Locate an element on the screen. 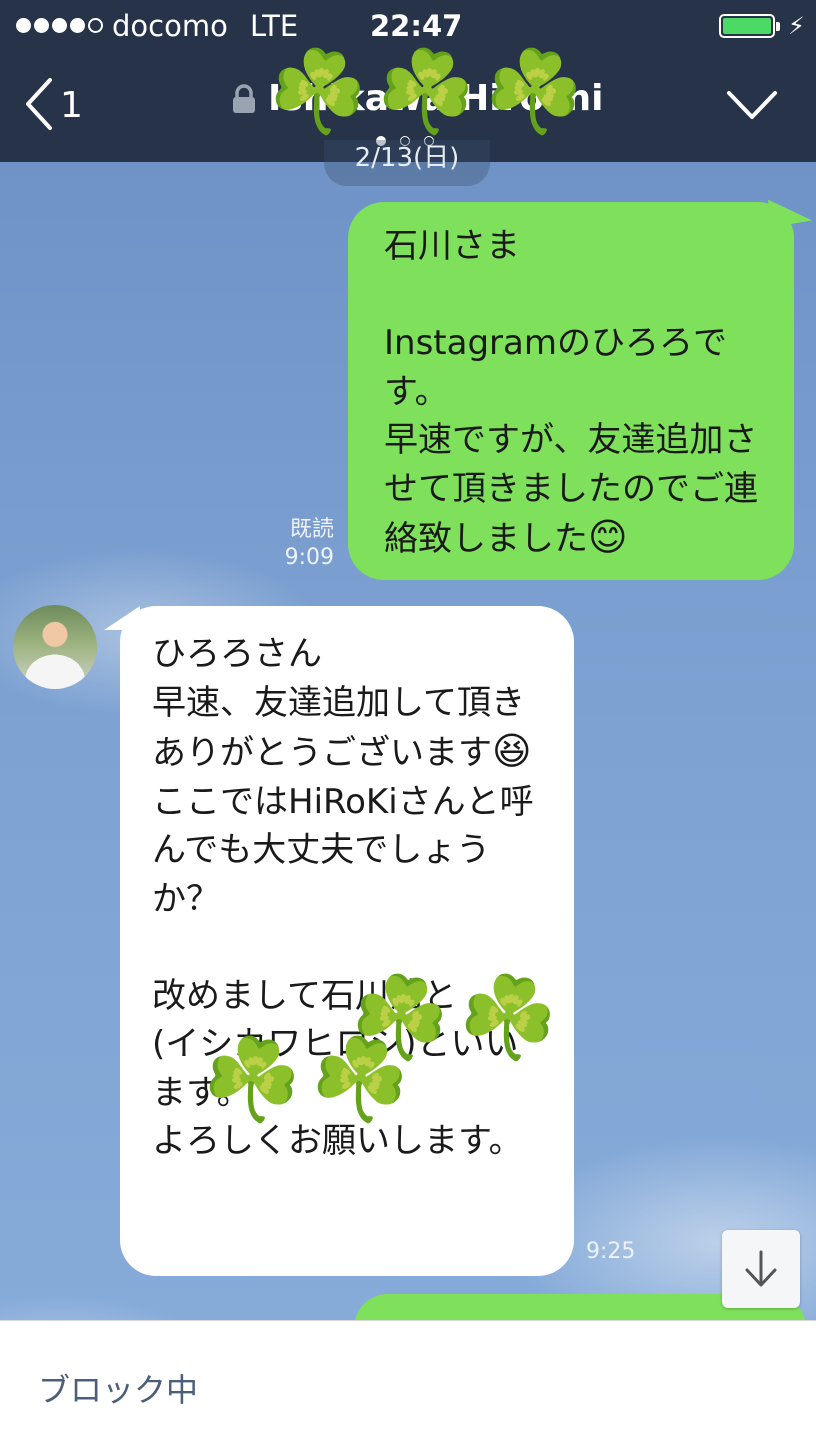  status-bar: docomo LTE 22:47 ⚡ is located at coordinates (408, 26).